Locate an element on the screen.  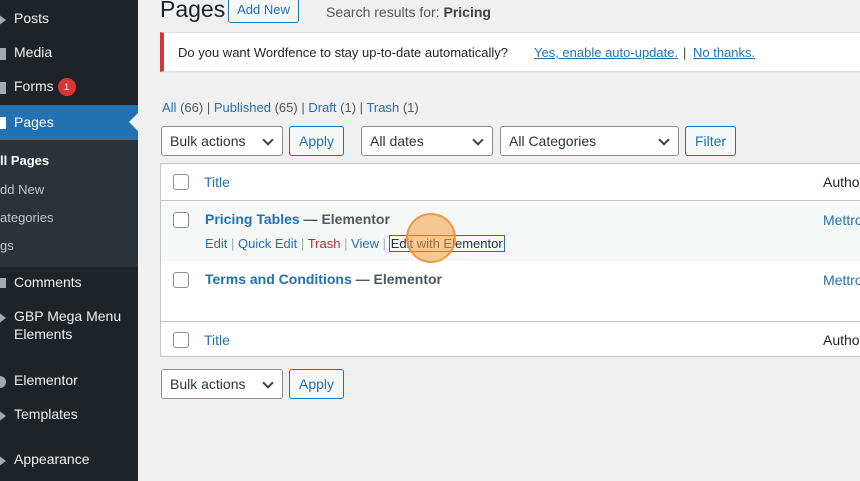
column-title-header: Title is located at coordinates (217, 182).